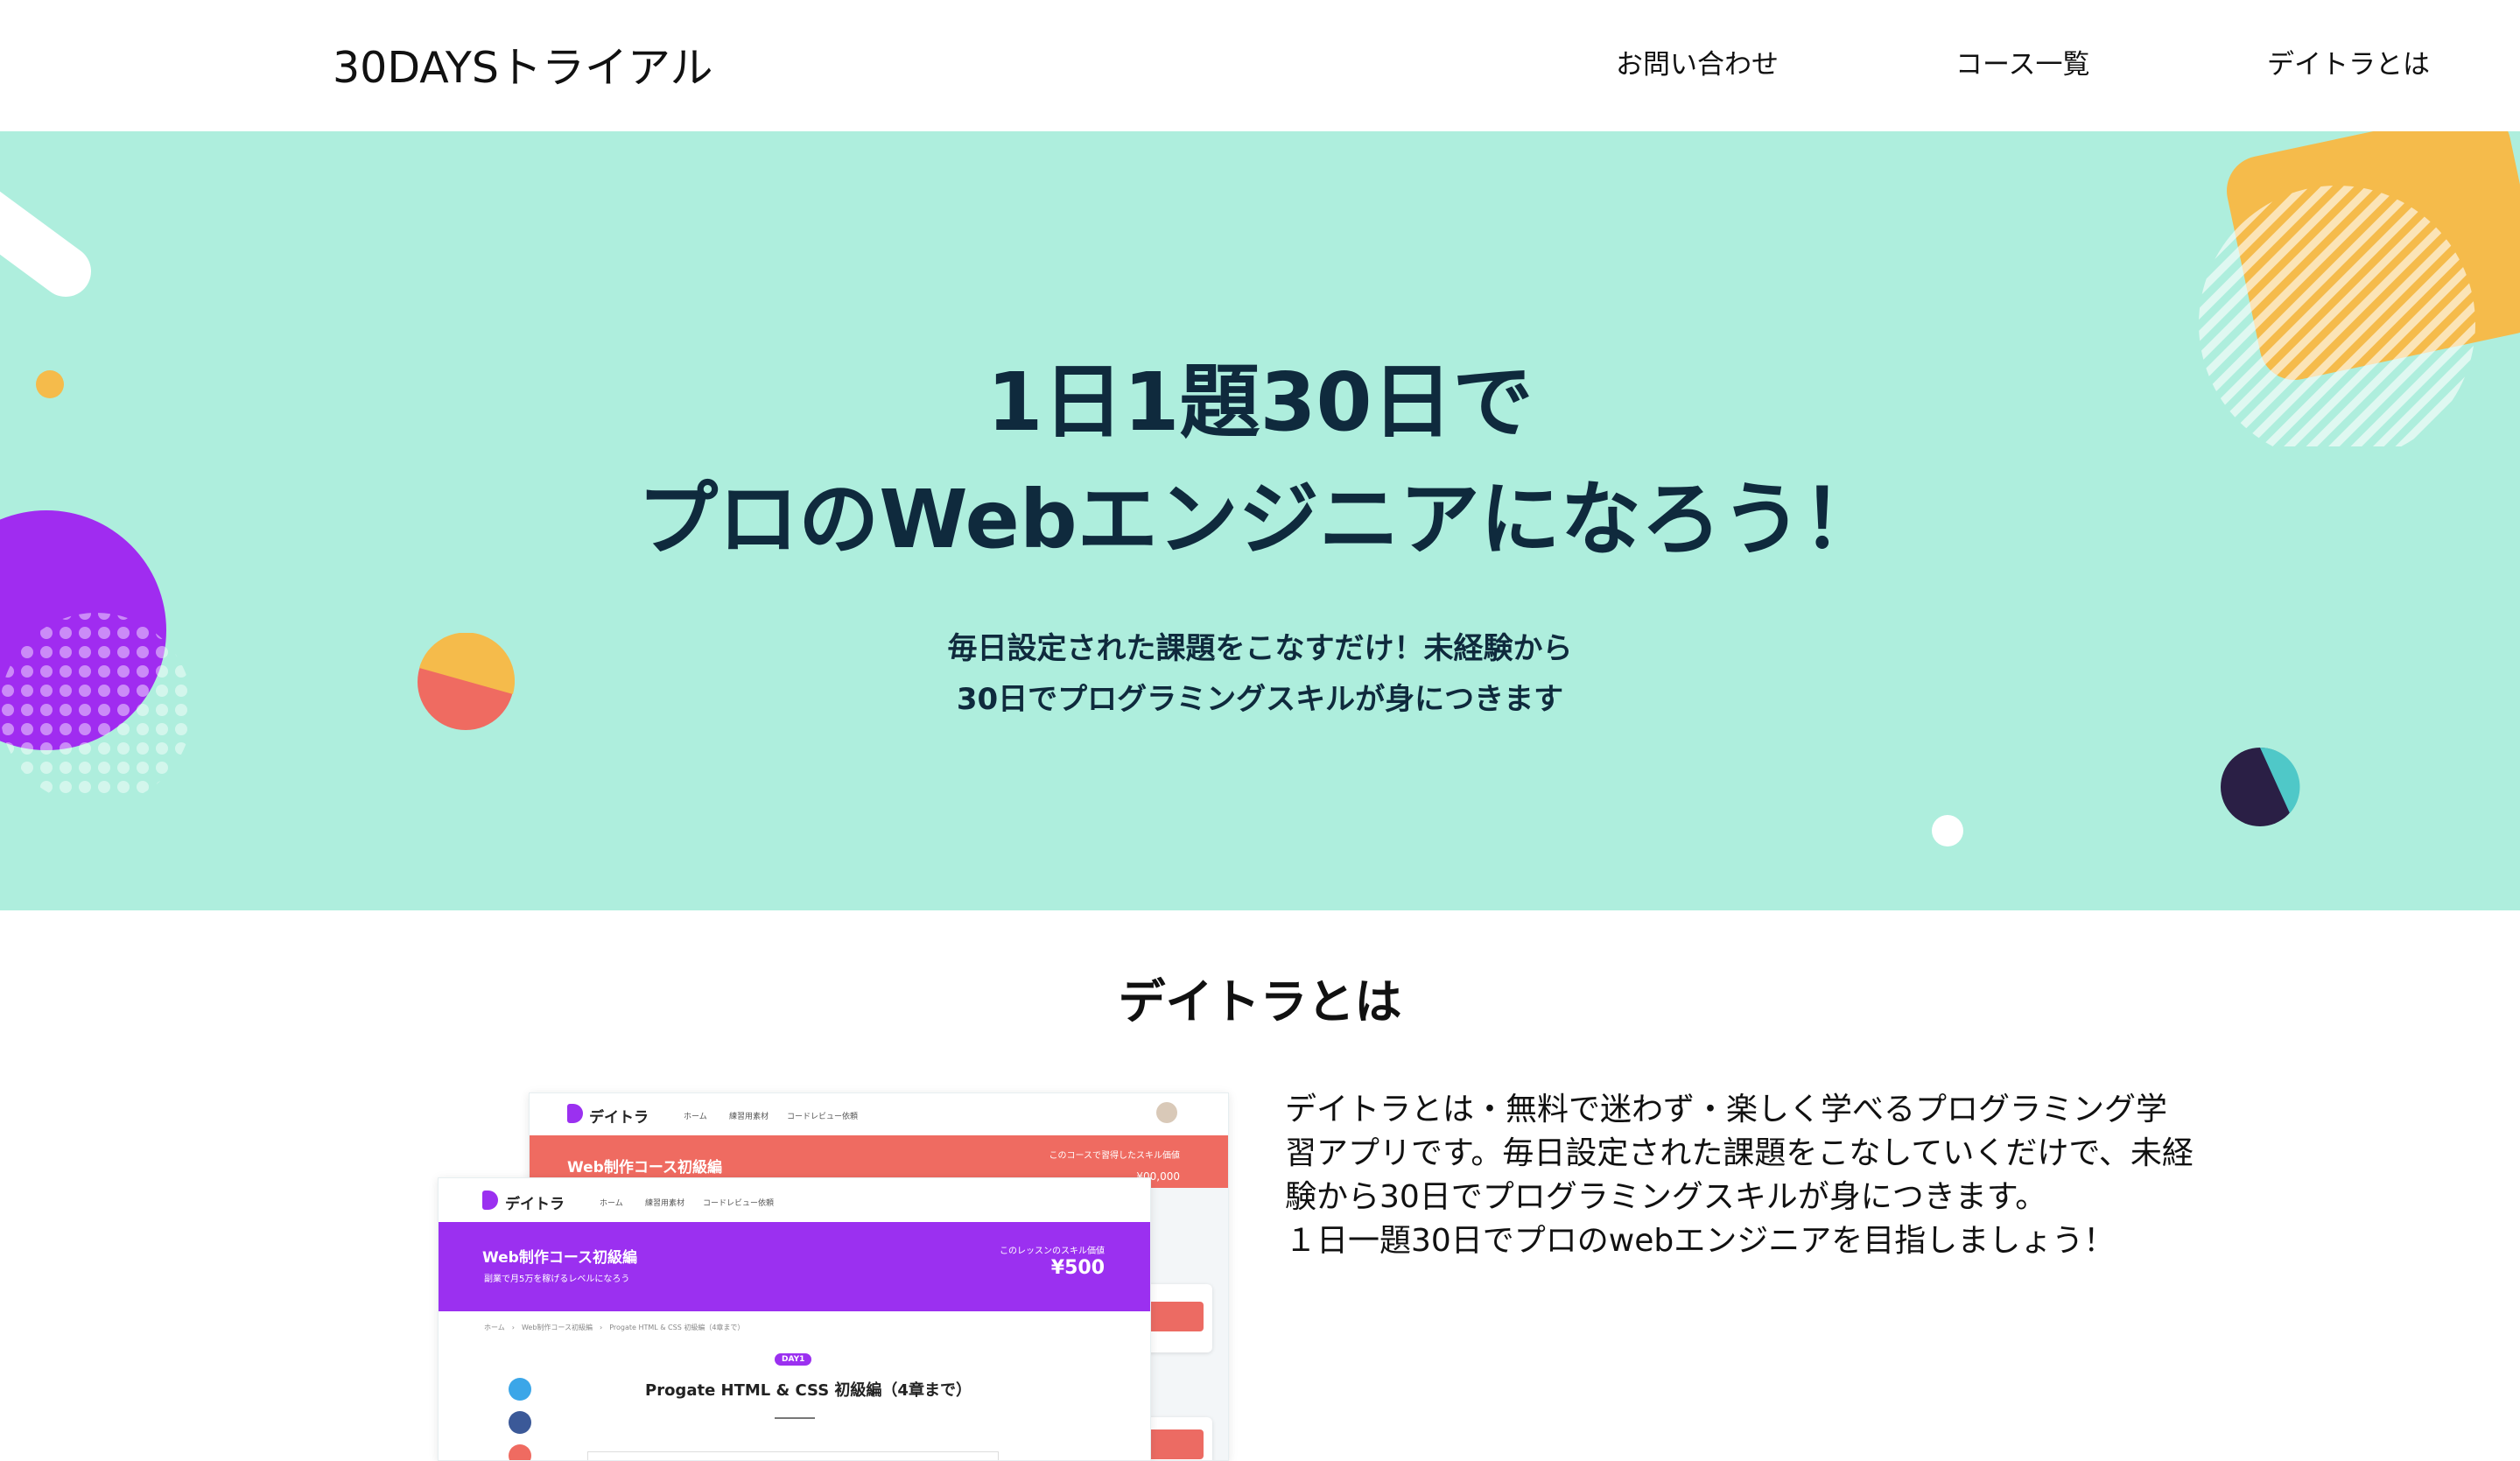  Describe the element at coordinates (1052, 1251) in the screenshot. I see `mockup-front-price-label: このレッスンのスキル価値` at that location.